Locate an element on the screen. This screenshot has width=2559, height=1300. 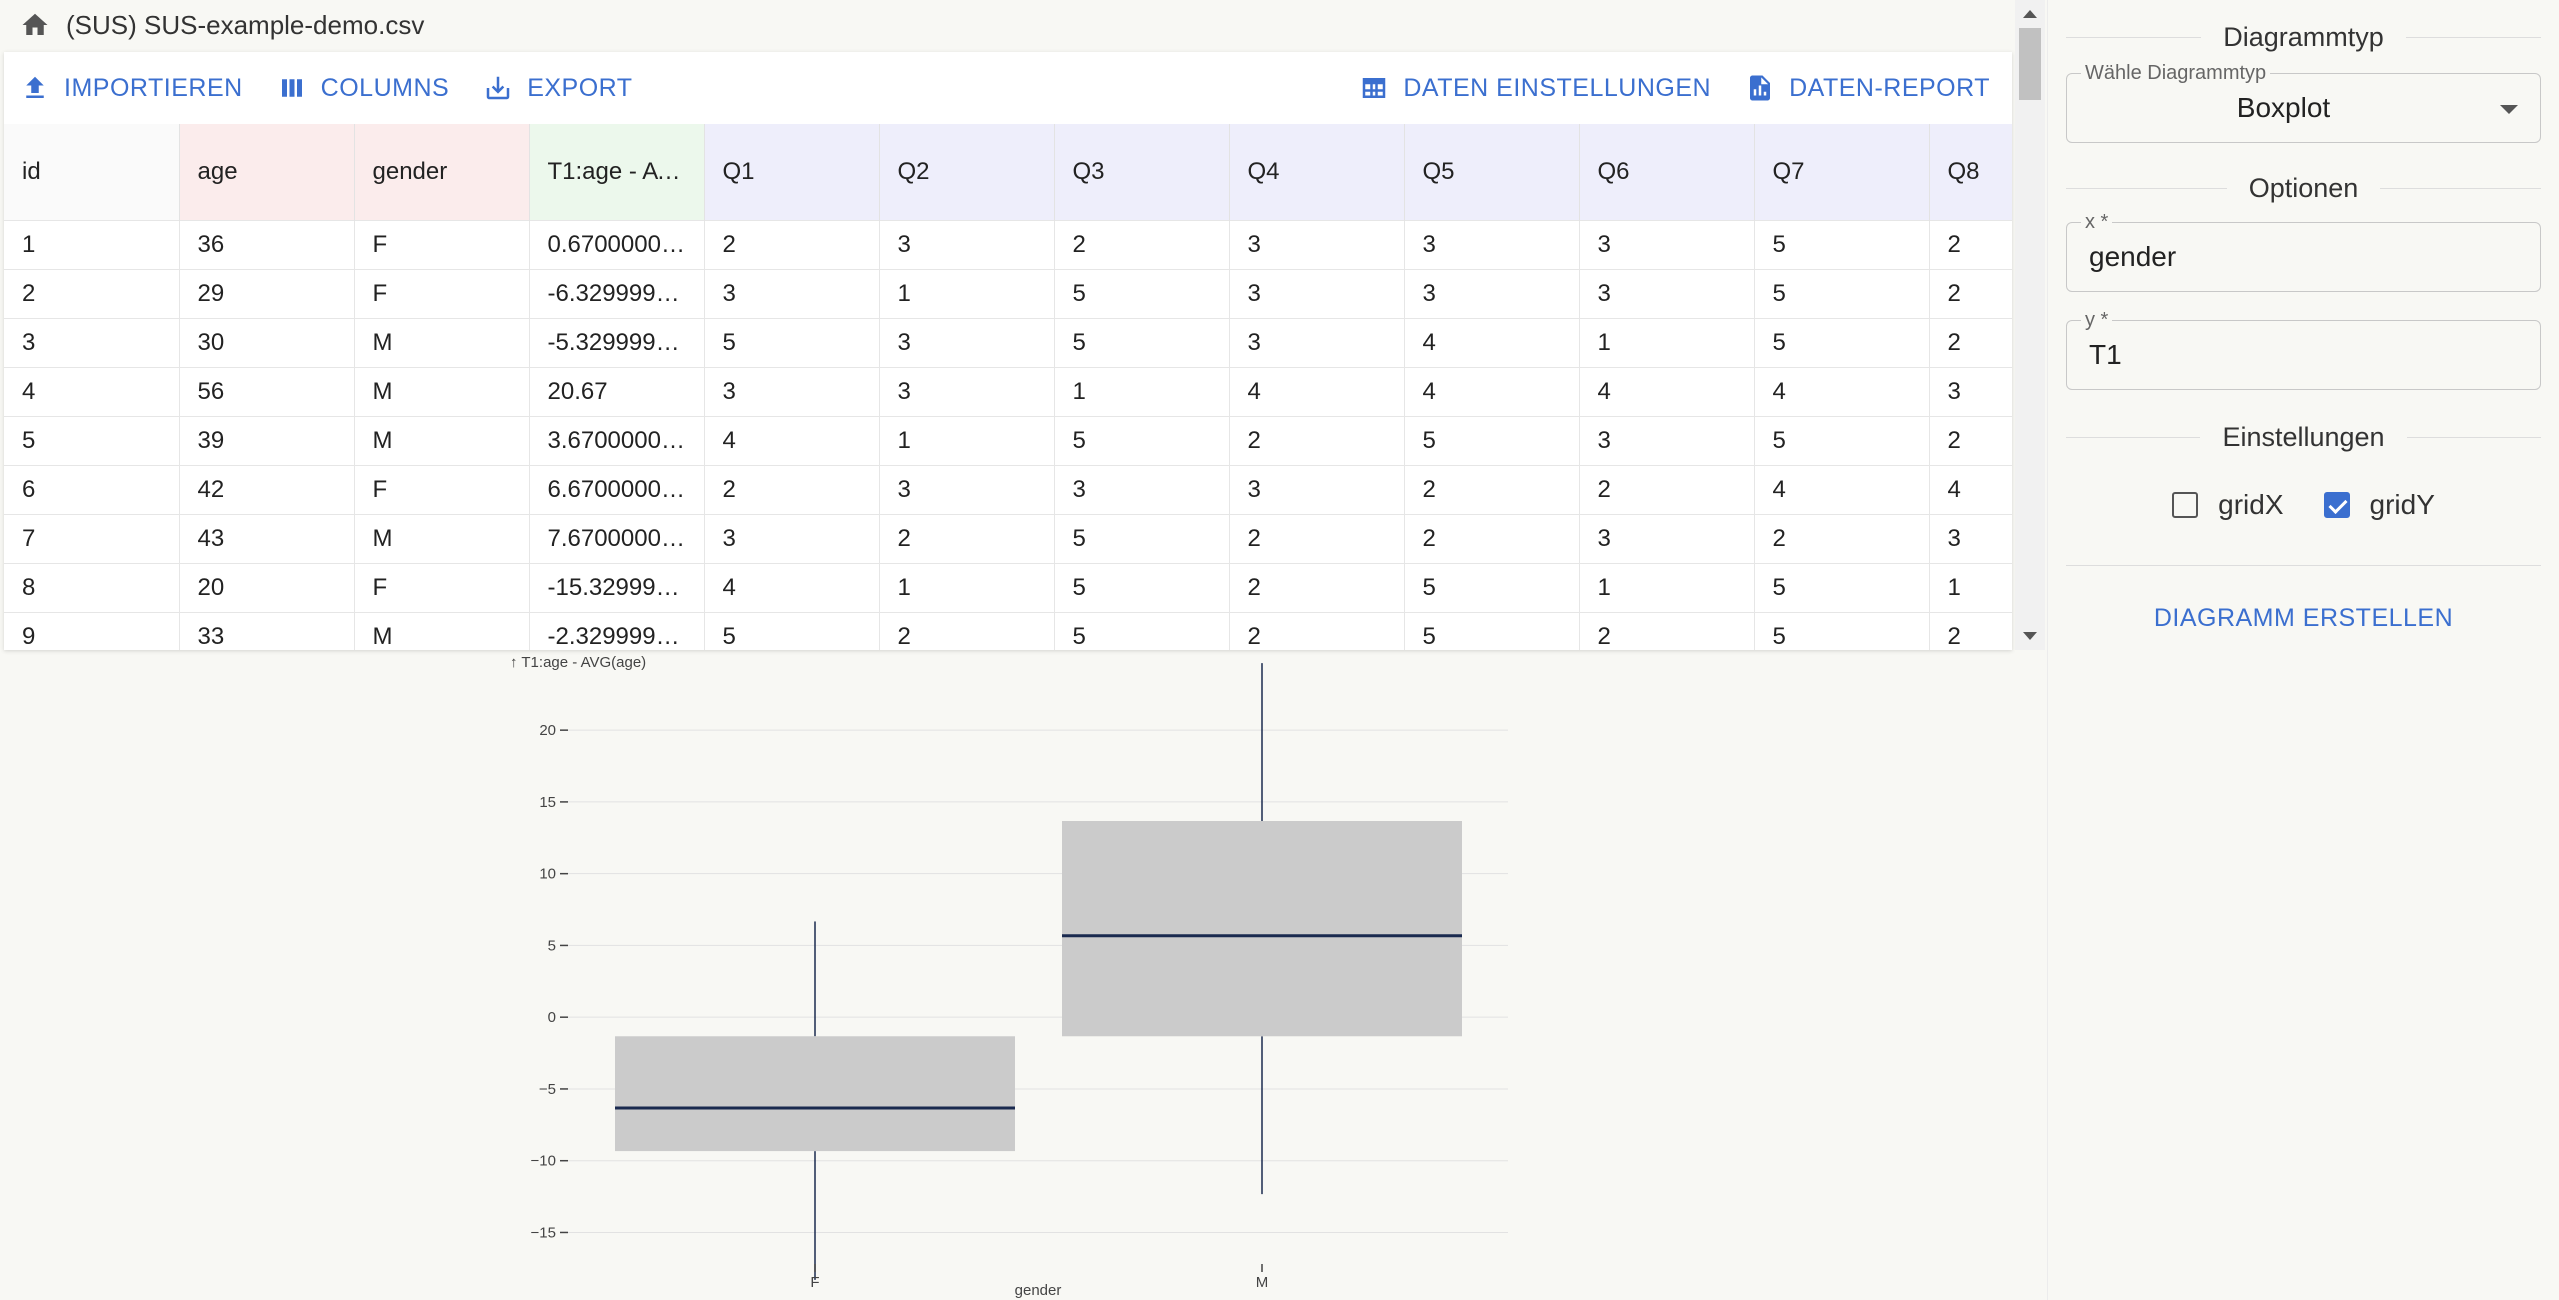
table-cell: 43 is located at coordinates (267, 538).